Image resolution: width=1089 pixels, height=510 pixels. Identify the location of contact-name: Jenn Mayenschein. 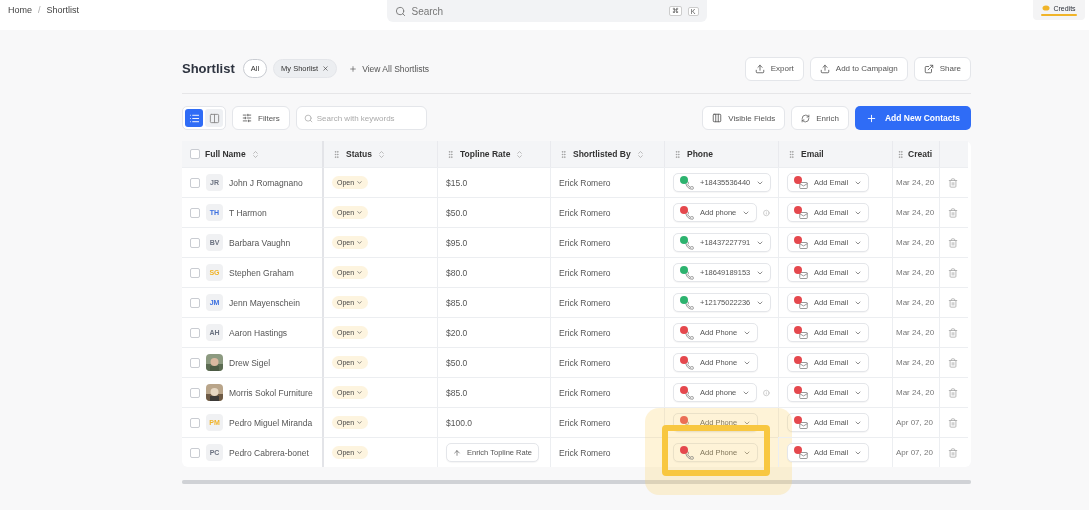
(264, 302).